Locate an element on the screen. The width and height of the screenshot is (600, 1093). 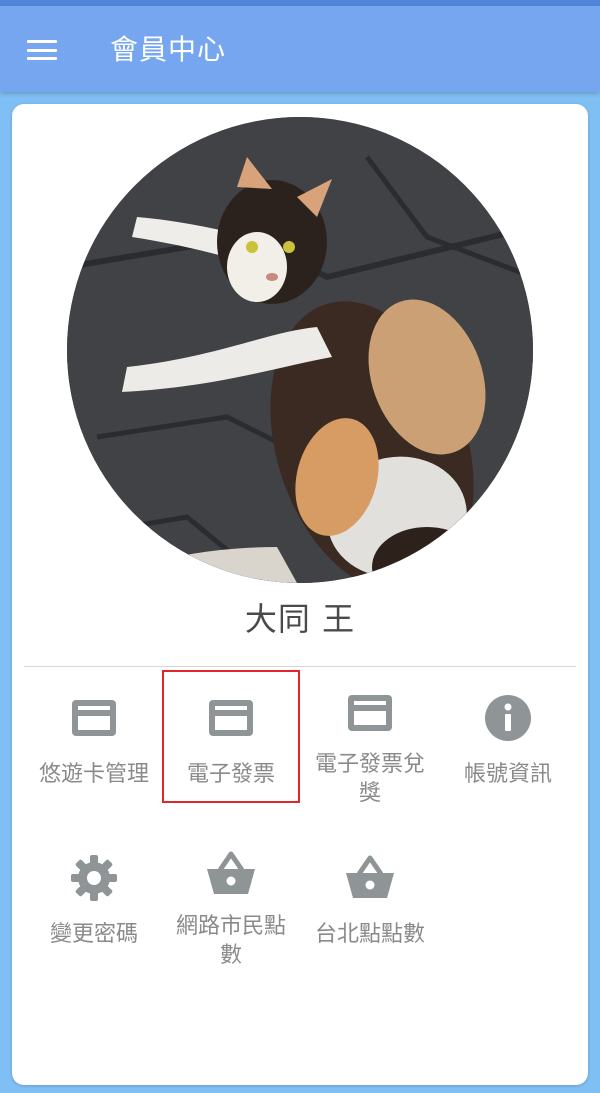
menu-button is located at coordinates (42, 50).